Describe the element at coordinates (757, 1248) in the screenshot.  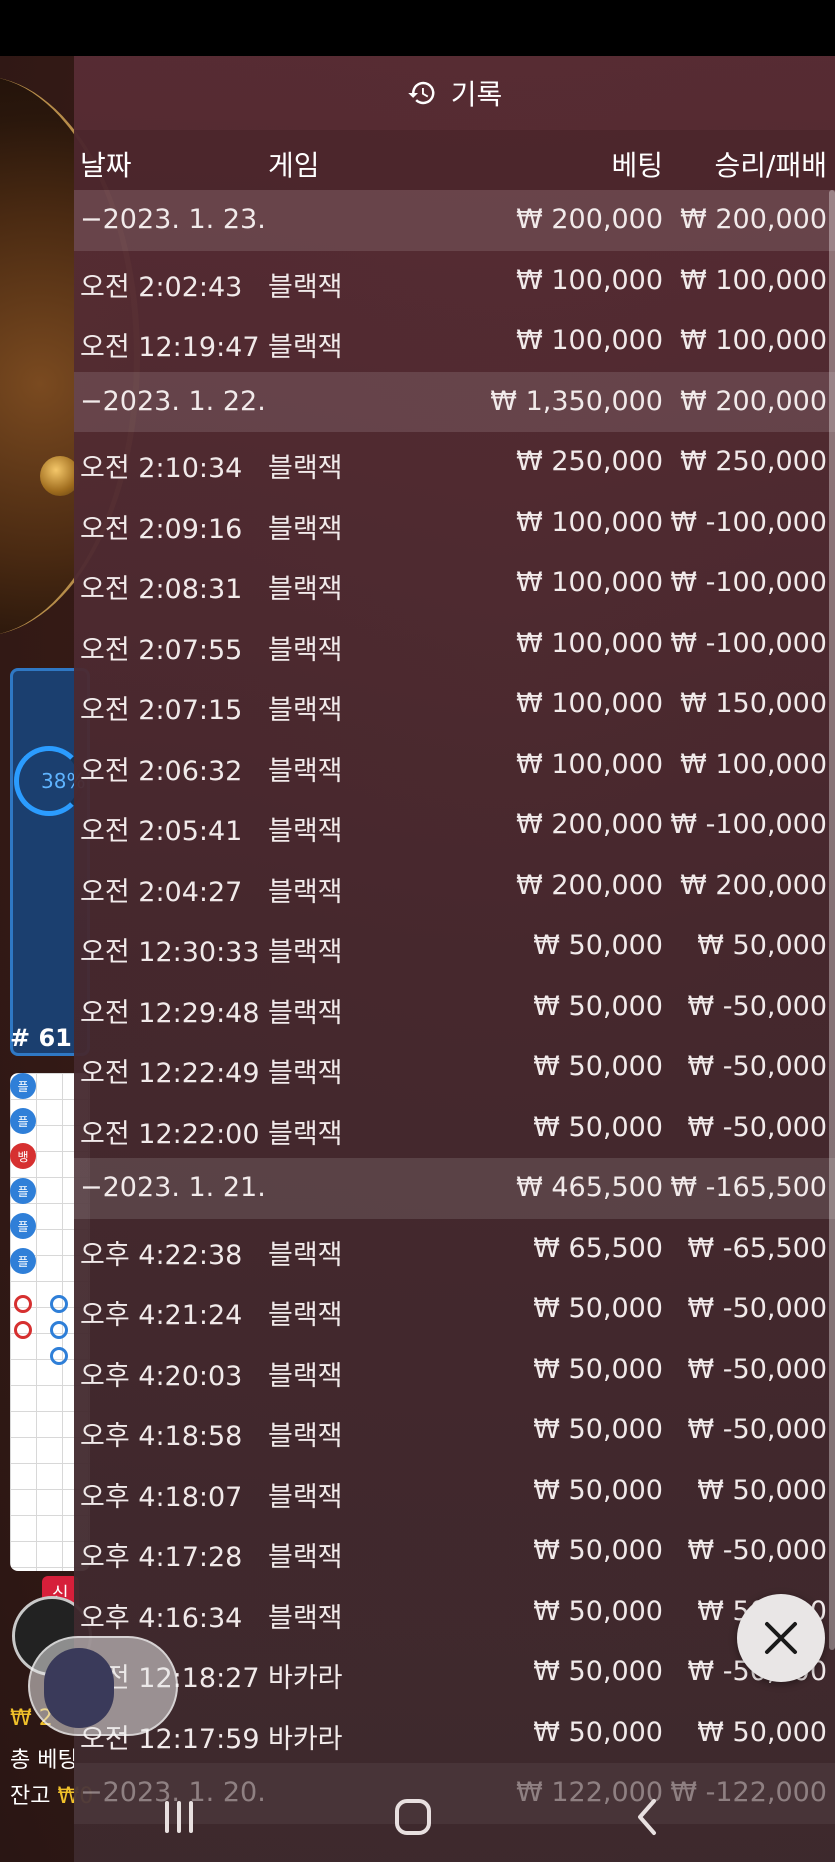
I see `row-winloss-amount: ₩ -65,500` at that location.